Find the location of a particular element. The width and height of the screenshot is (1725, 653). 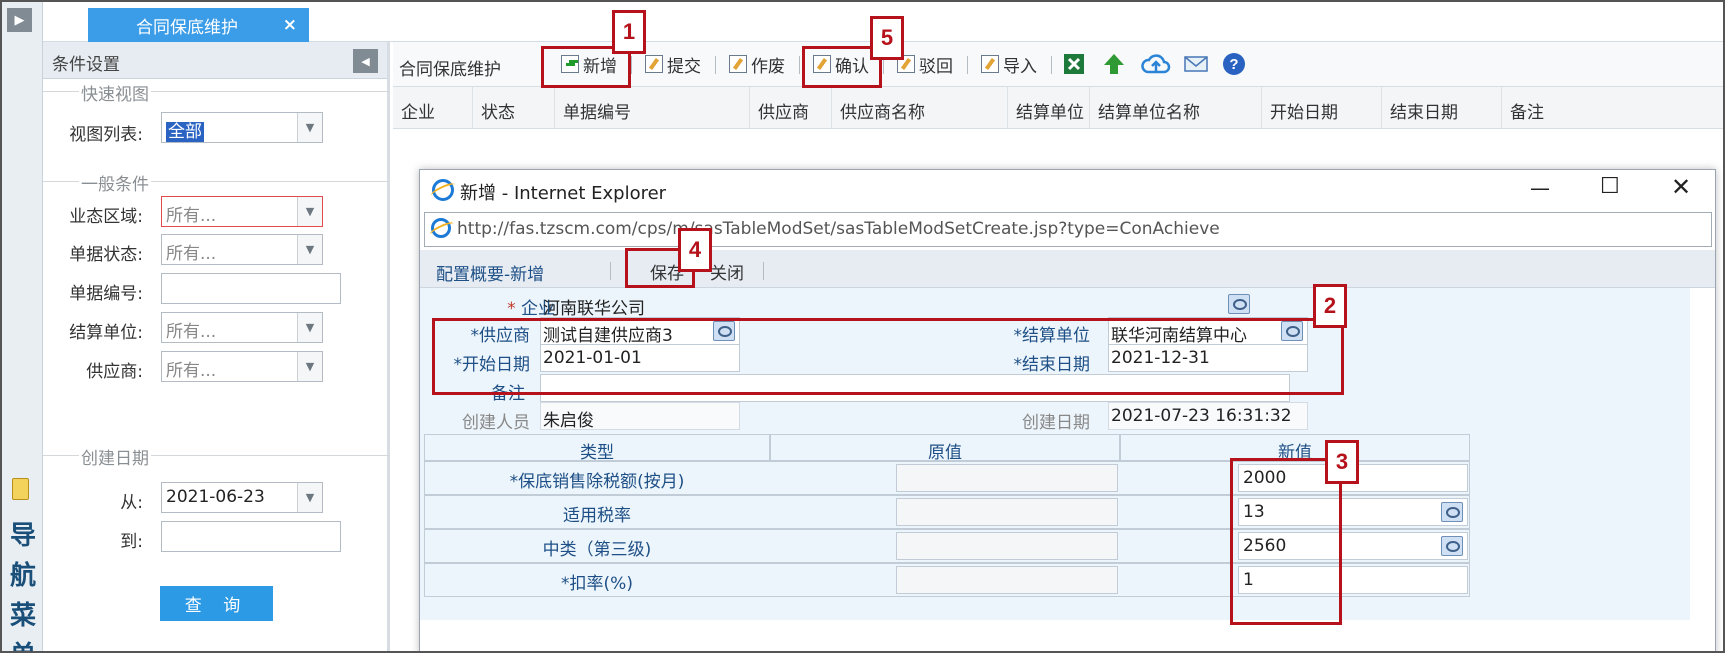

supplier-field: 测试自建供应商3 is located at coordinates (640, 331).